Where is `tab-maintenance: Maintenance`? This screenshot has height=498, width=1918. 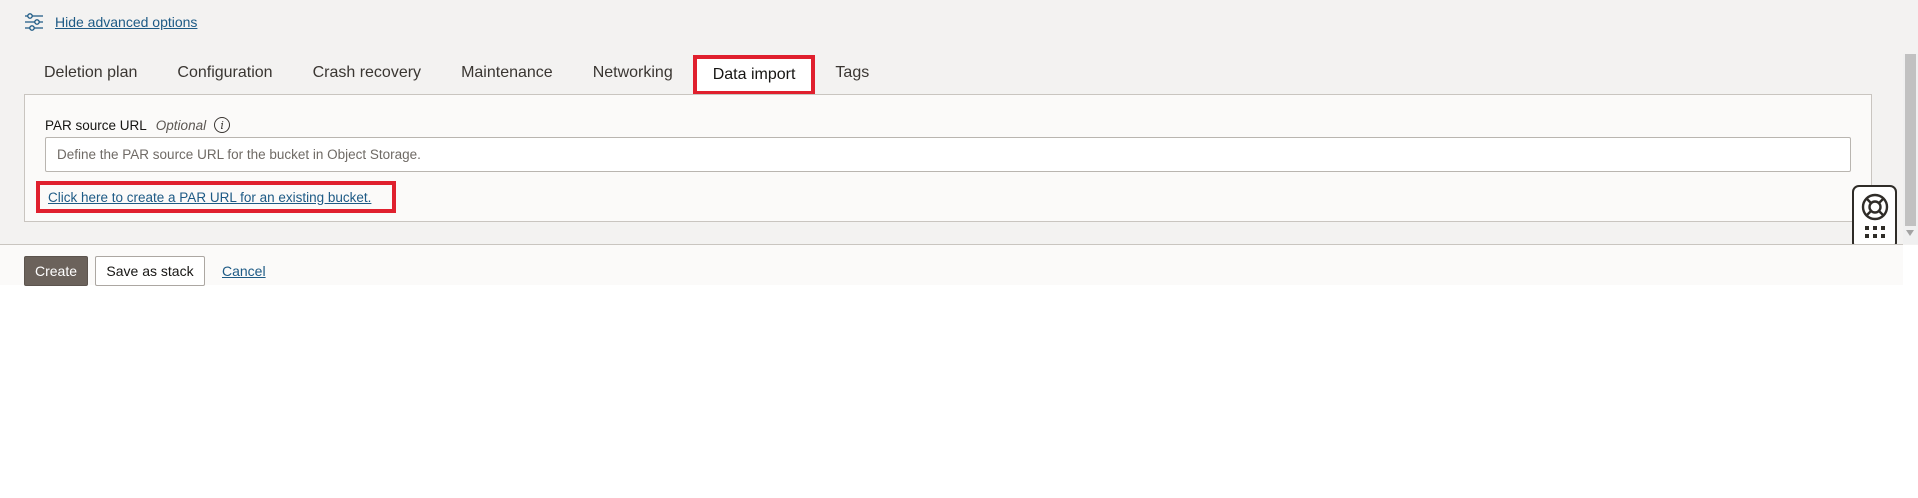 tab-maintenance: Maintenance is located at coordinates (507, 75).